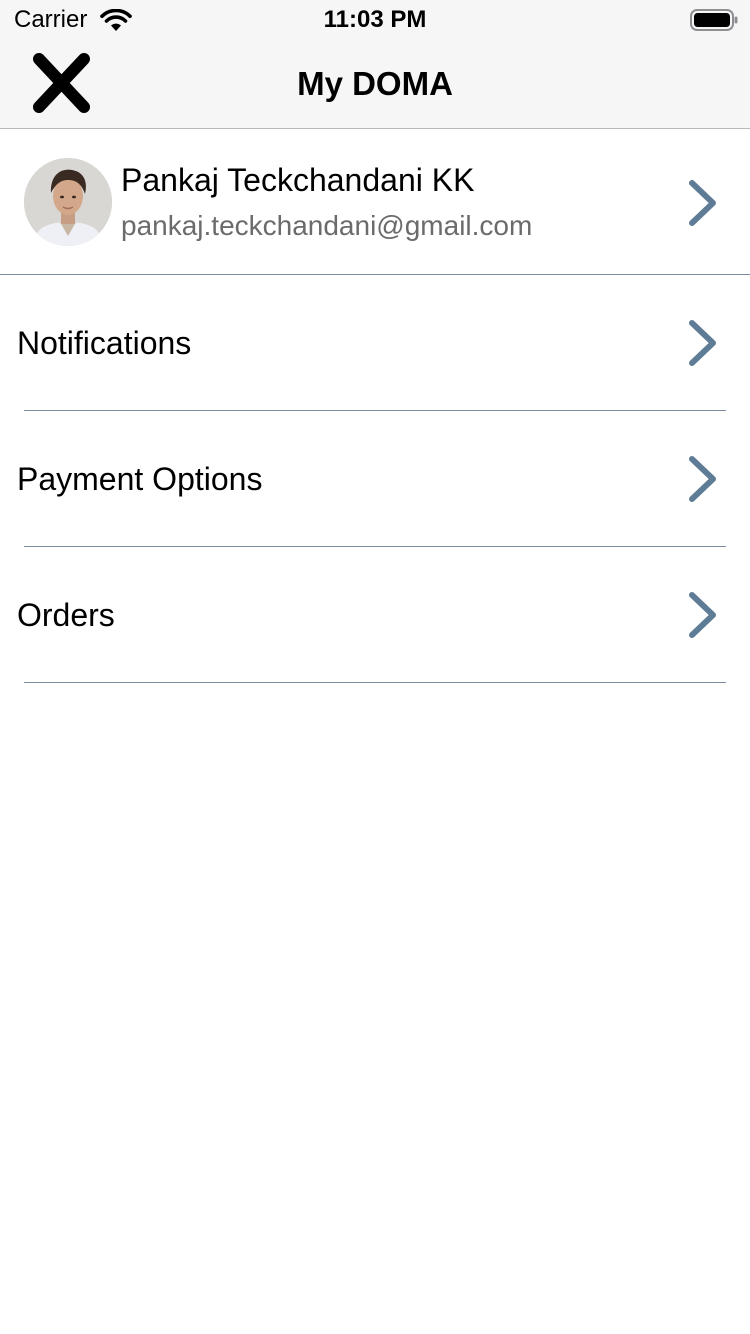 This screenshot has height=1334, width=750. Describe the element at coordinates (714, 20) in the screenshot. I see `battery-icon` at that location.